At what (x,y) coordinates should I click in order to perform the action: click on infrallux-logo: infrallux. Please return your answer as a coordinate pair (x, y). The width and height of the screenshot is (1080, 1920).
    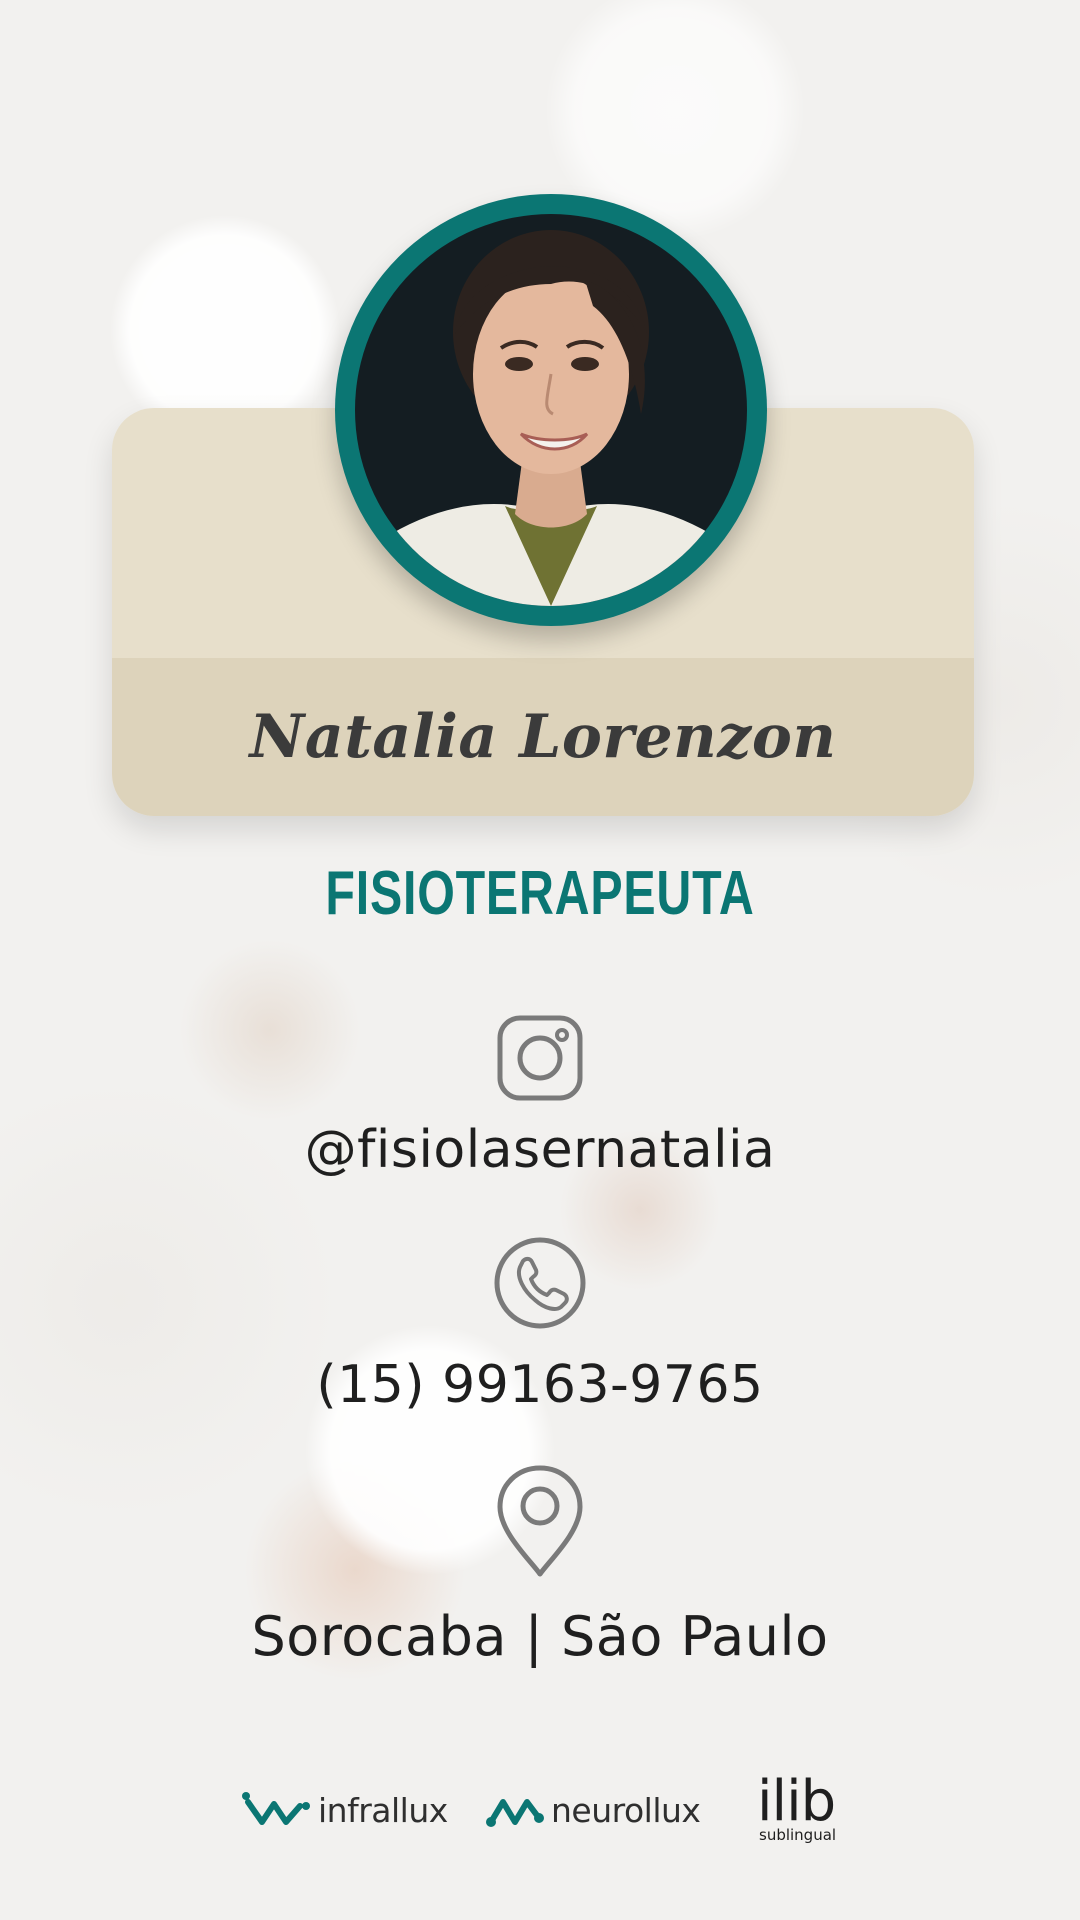
    Looking at the image, I should click on (345, 1810).